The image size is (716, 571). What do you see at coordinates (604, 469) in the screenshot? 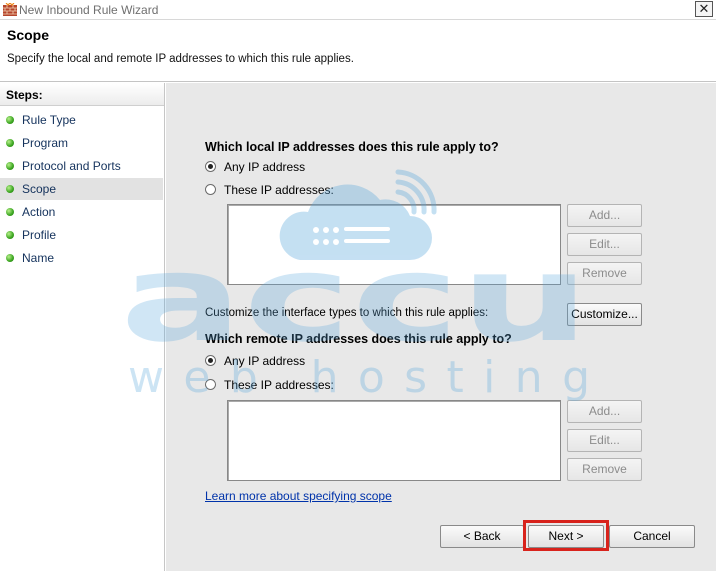
I see `remote-remove-button: Remove` at bounding box center [604, 469].